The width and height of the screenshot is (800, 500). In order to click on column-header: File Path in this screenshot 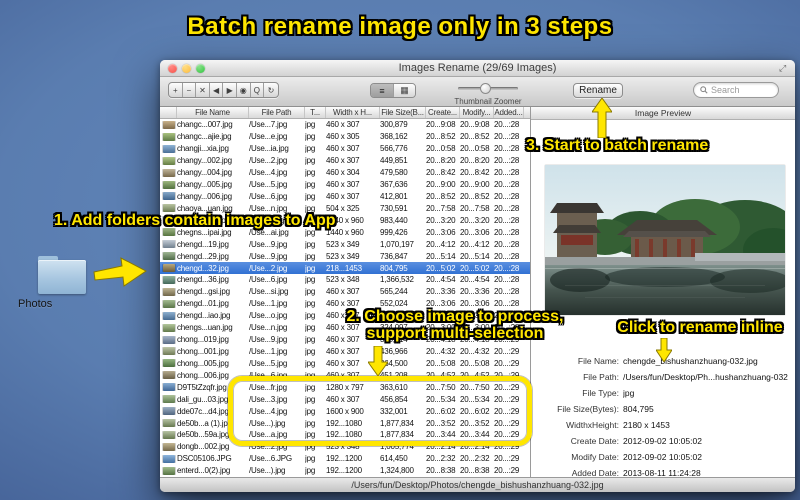, I will do `click(277, 112)`.